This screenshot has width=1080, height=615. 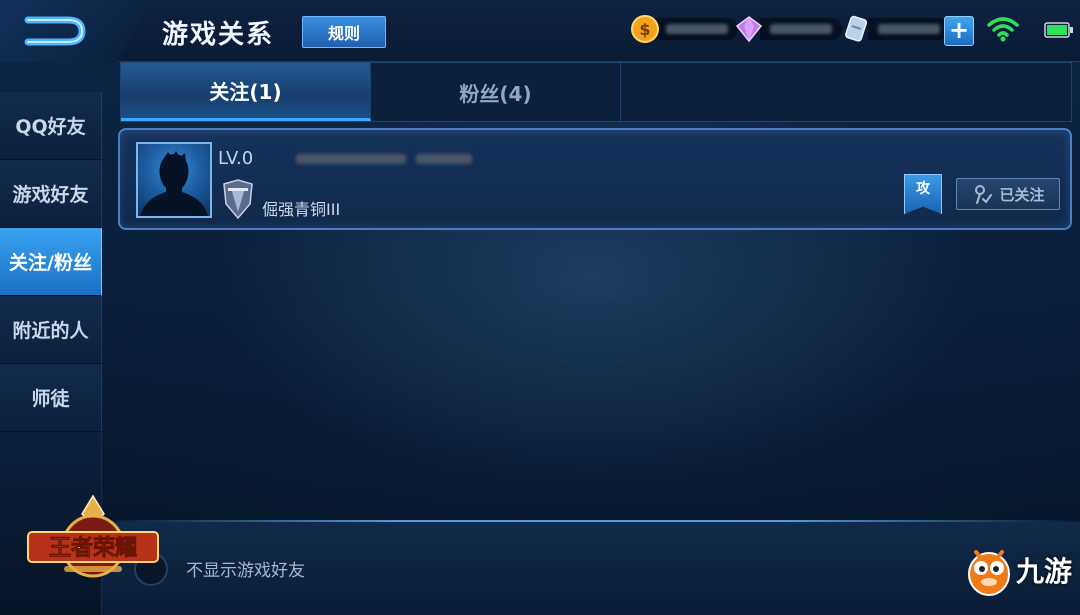 I want to click on followed-button: 已关注, so click(x=1008, y=194).